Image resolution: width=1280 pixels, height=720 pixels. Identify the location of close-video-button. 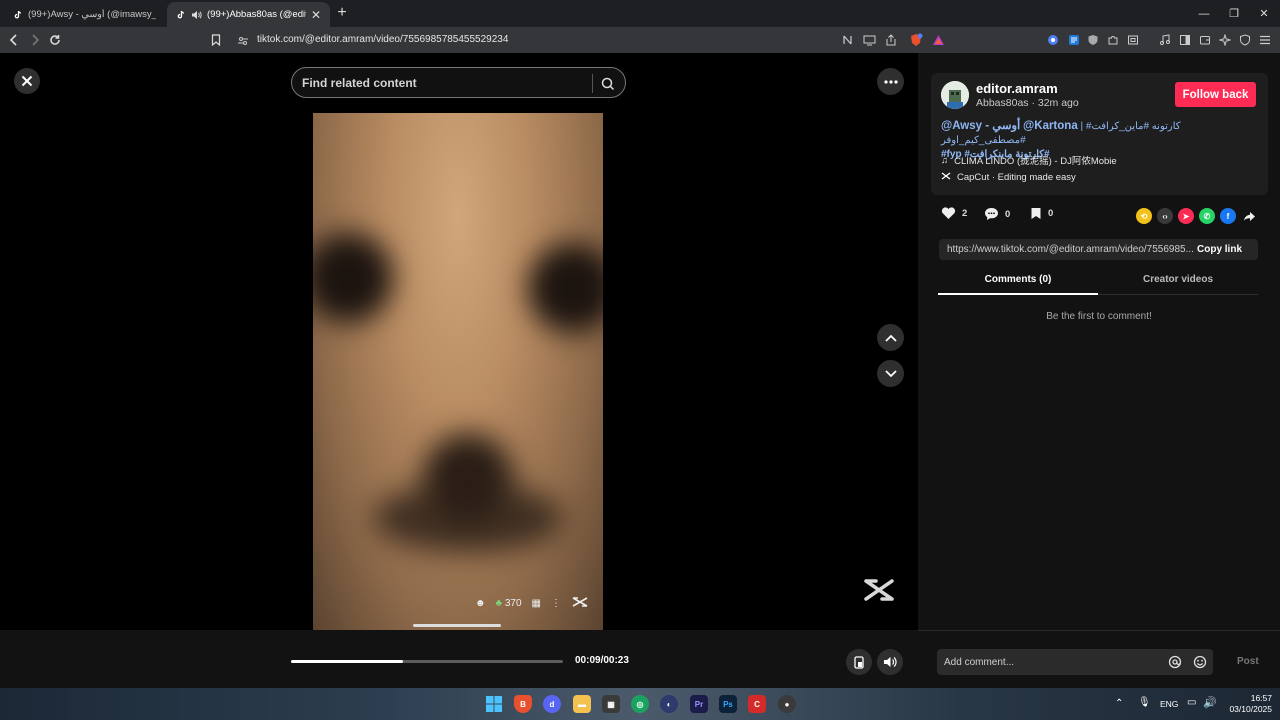
(27, 81).